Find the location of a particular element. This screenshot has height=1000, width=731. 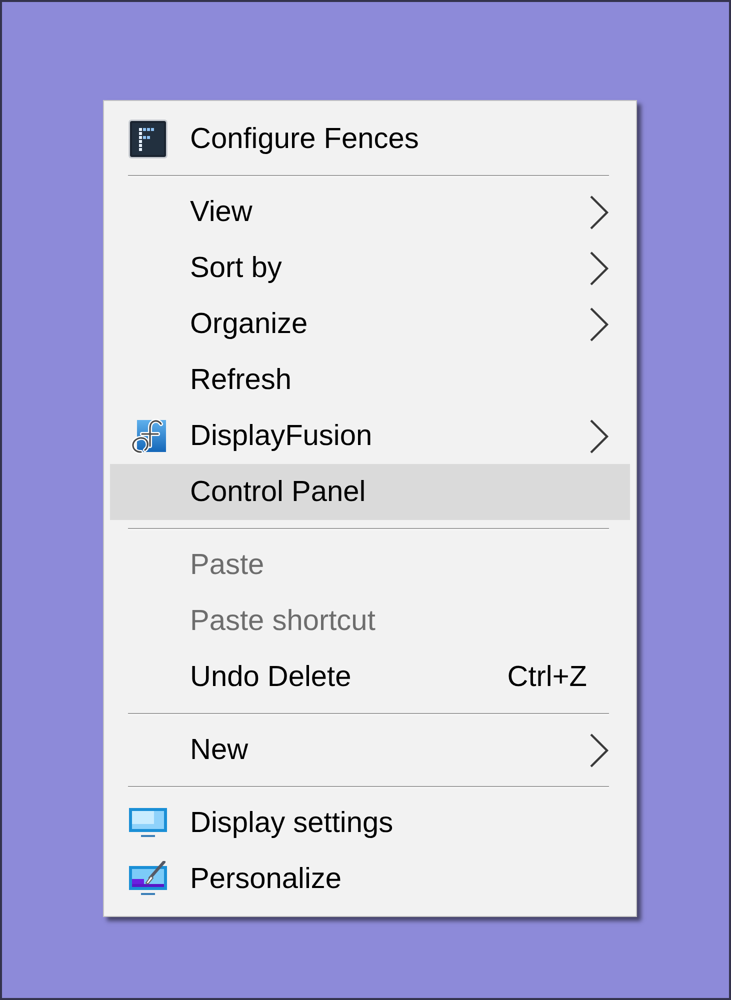

menu-item: Display settings is located at coordinates (370, 823).